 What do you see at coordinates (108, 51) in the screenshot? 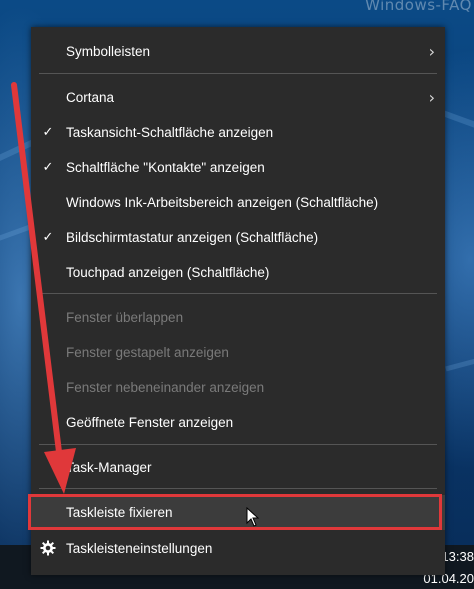
I see `menu-item-label: Symbolleisten` at bounding box center [108, 51].